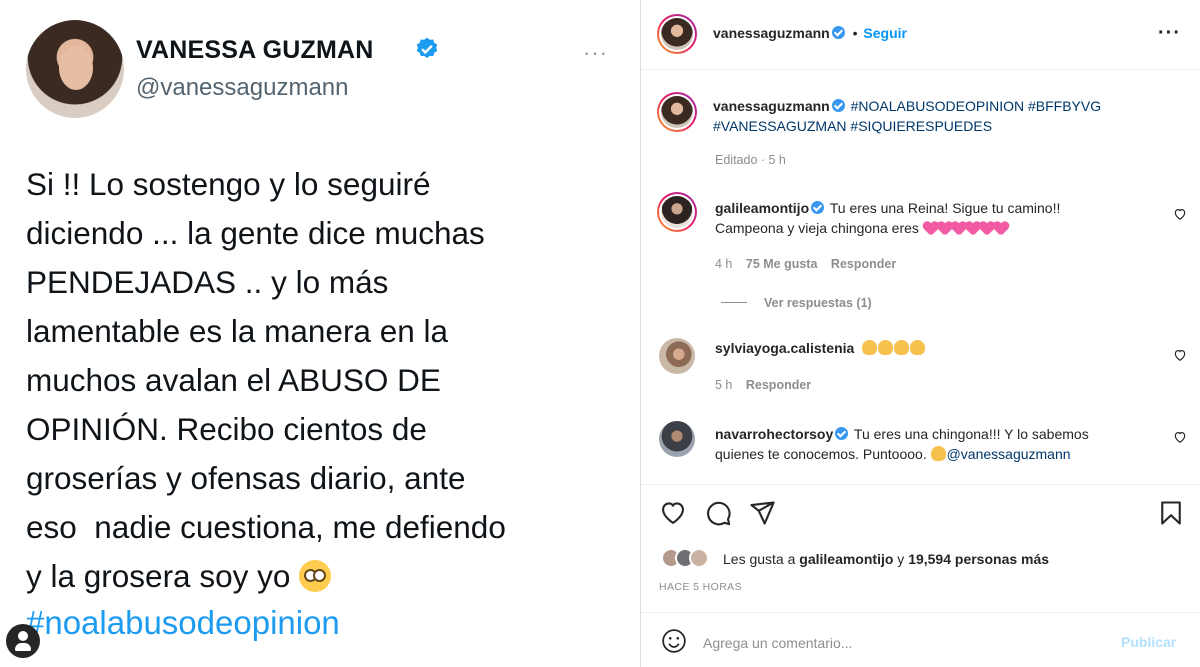 This screenshot has width=1200, height=667. What do you see at coordinates (852, 126) in the screenshot?
I see `caption-hashtags-line2: #VANESSAGUZMAN #SIQUIERESPUEDES` at bounding box center [852, 126].